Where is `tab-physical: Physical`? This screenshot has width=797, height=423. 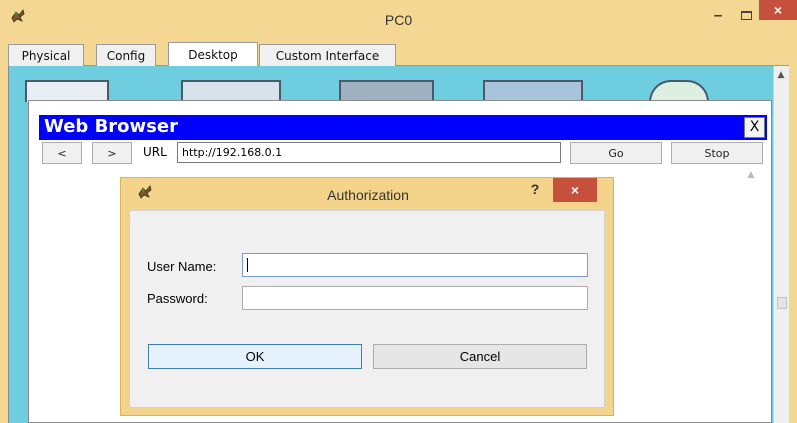 tab-physical: Physical is located at coordinates (46, 55).